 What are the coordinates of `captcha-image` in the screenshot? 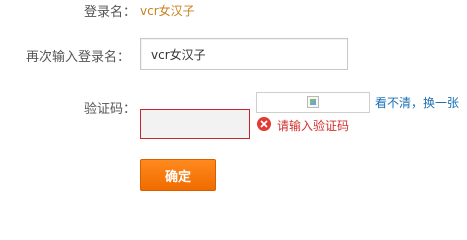 It's located at (313, 102).